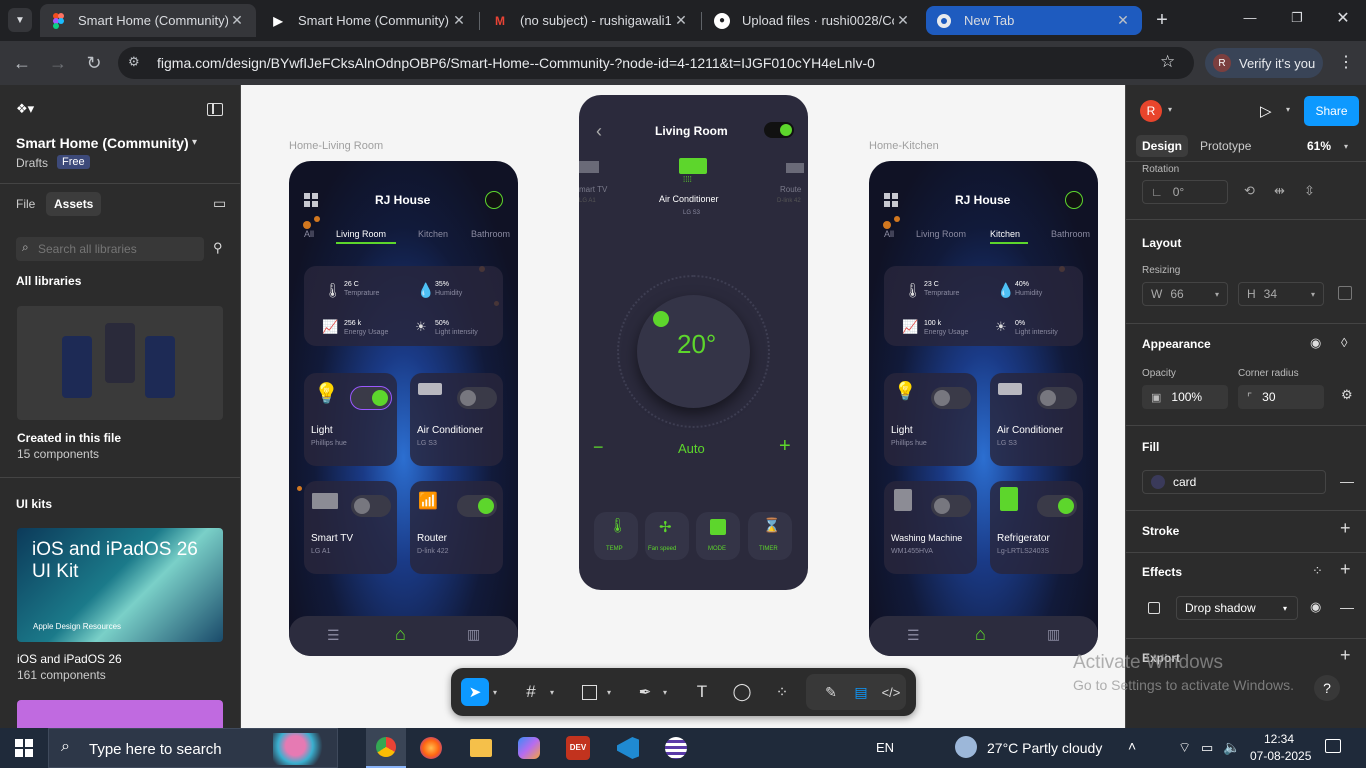  Describe the element at coordinates (1279, 191) in the screenshot. I see `flip-horizontal-icon: ⇹` at that location.